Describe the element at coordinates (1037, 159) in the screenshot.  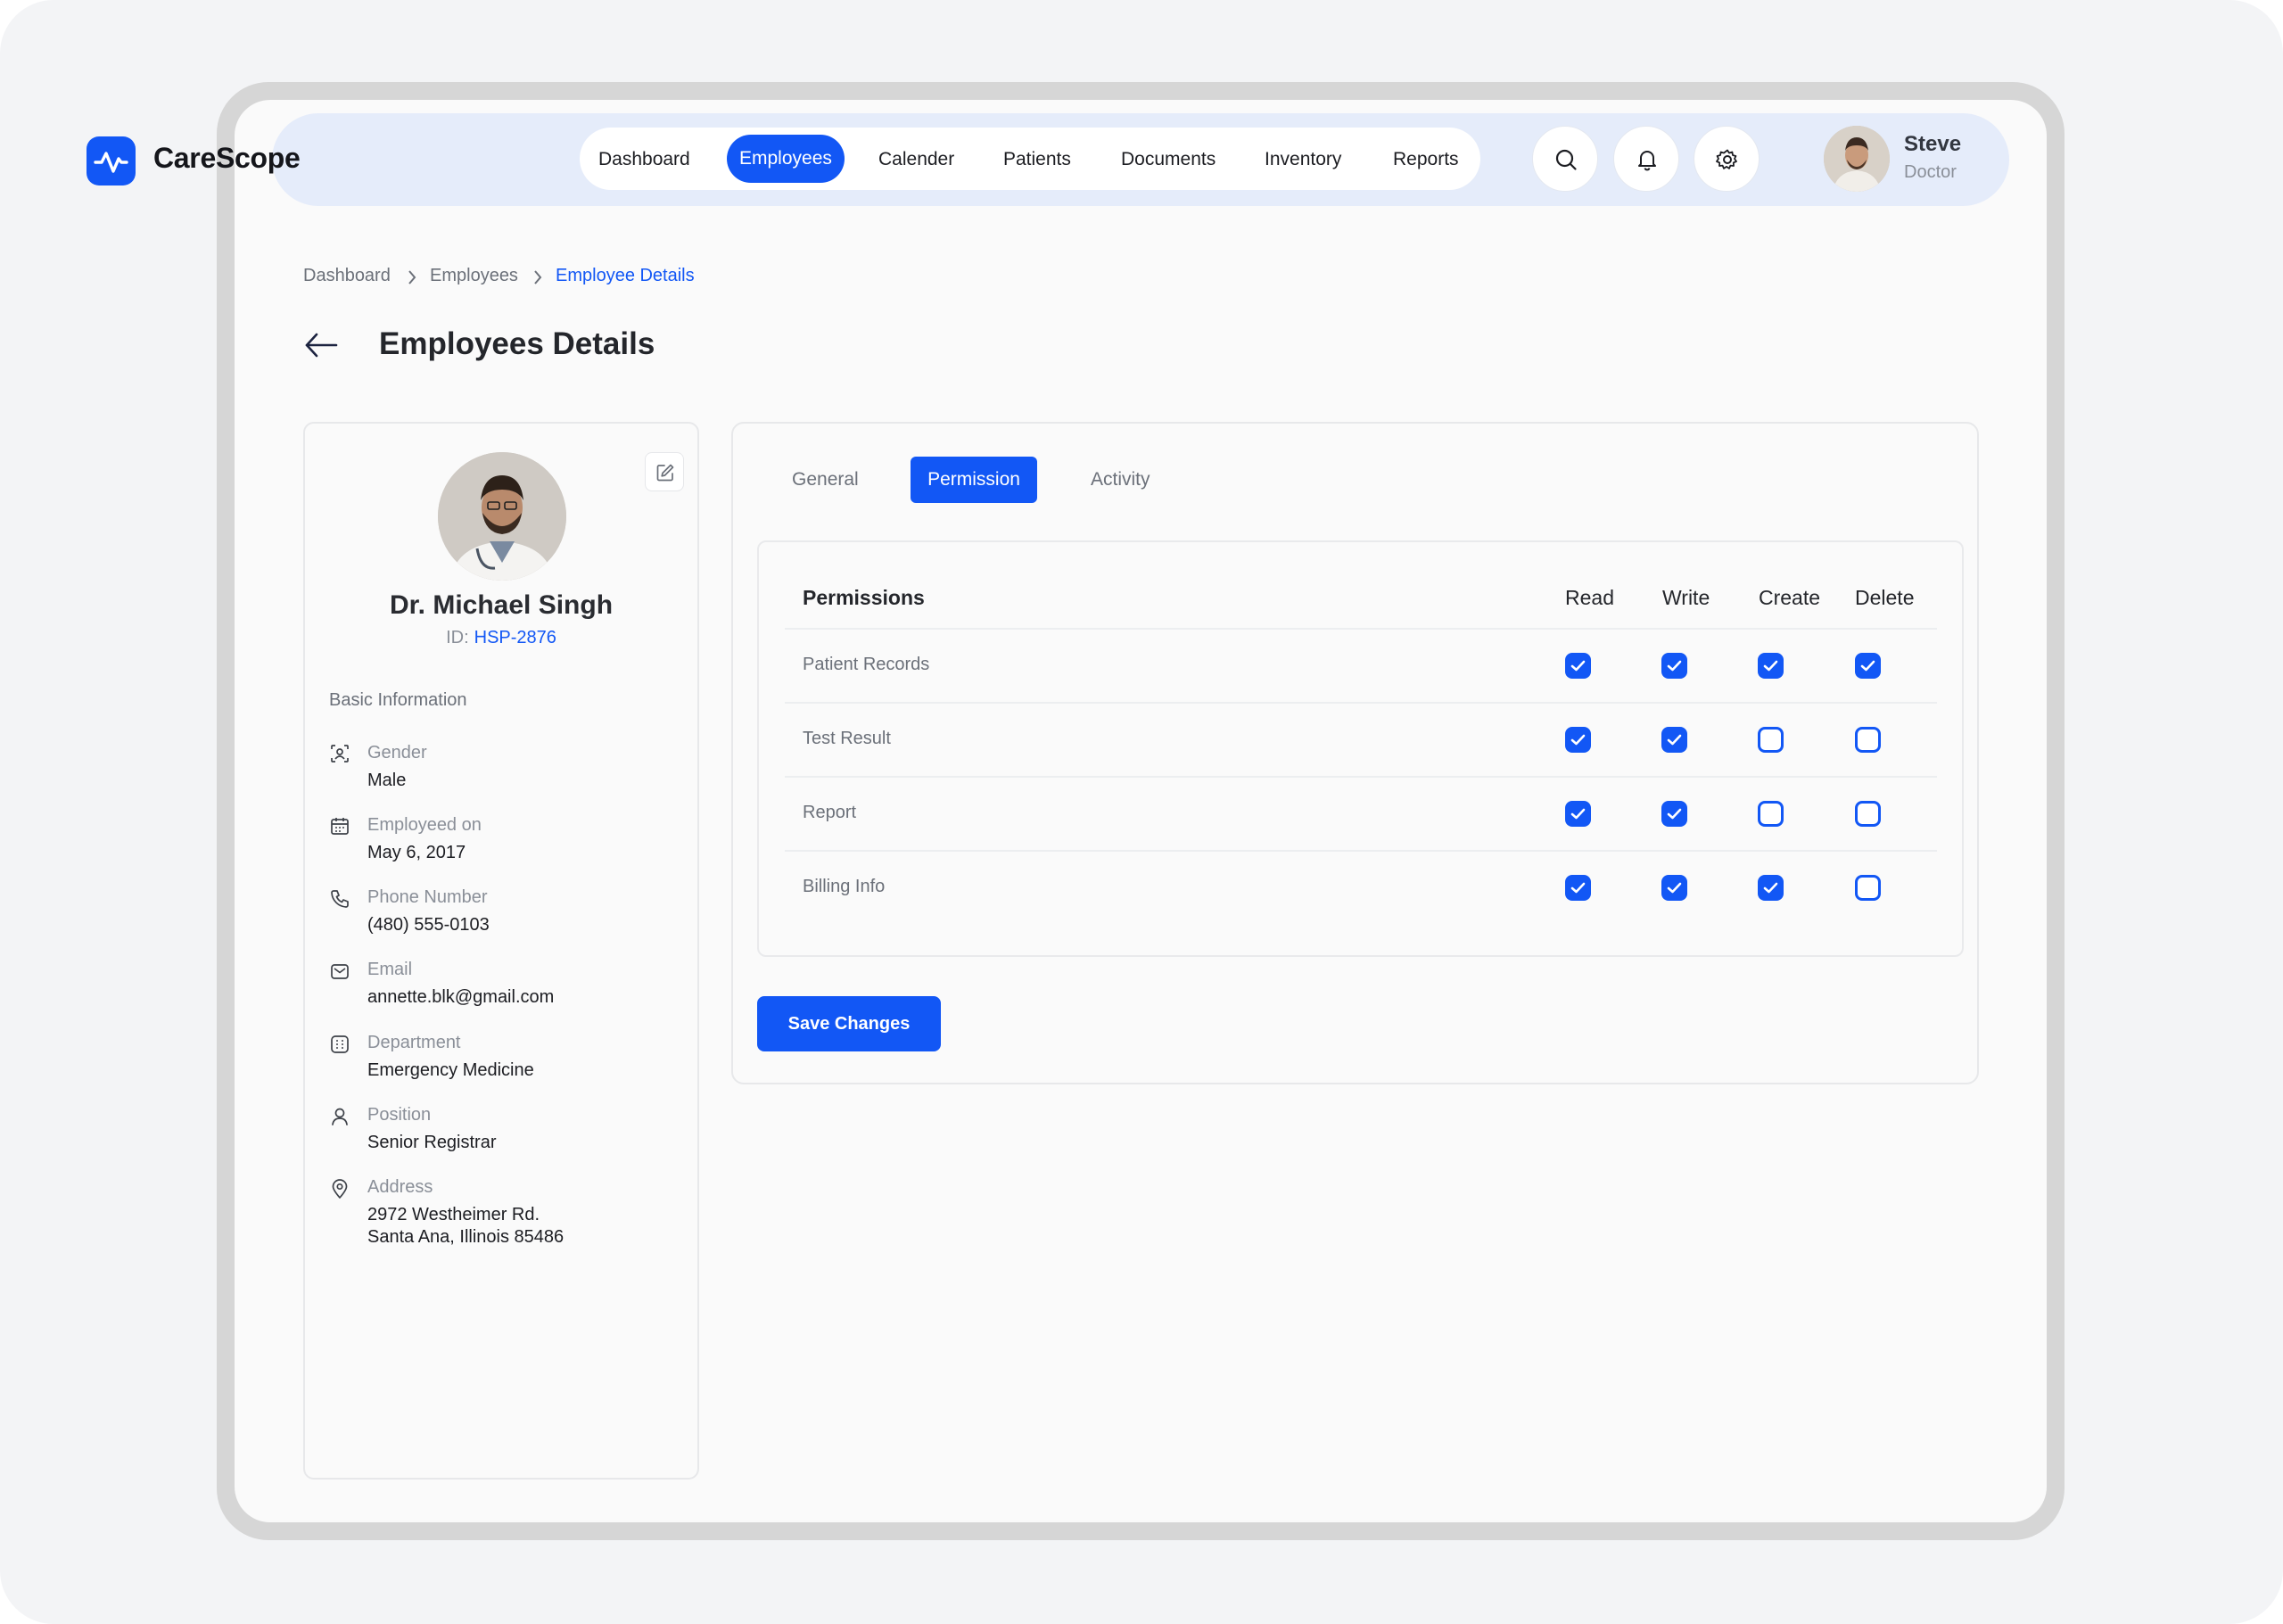
I see `nav-item-patients: Patients` at that location.